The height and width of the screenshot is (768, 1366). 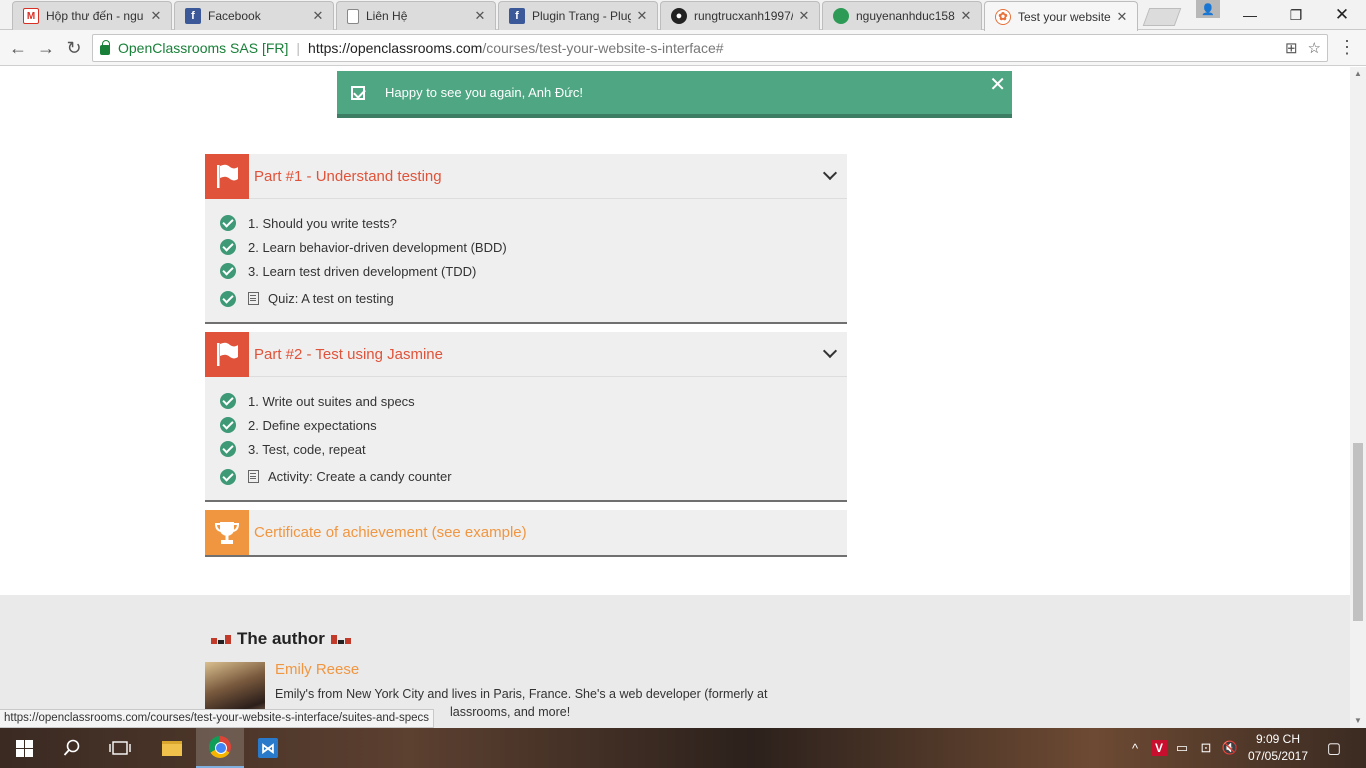 I want to click on certificate-link: Certificate of achievement (see example), so click(x=390, y=532).